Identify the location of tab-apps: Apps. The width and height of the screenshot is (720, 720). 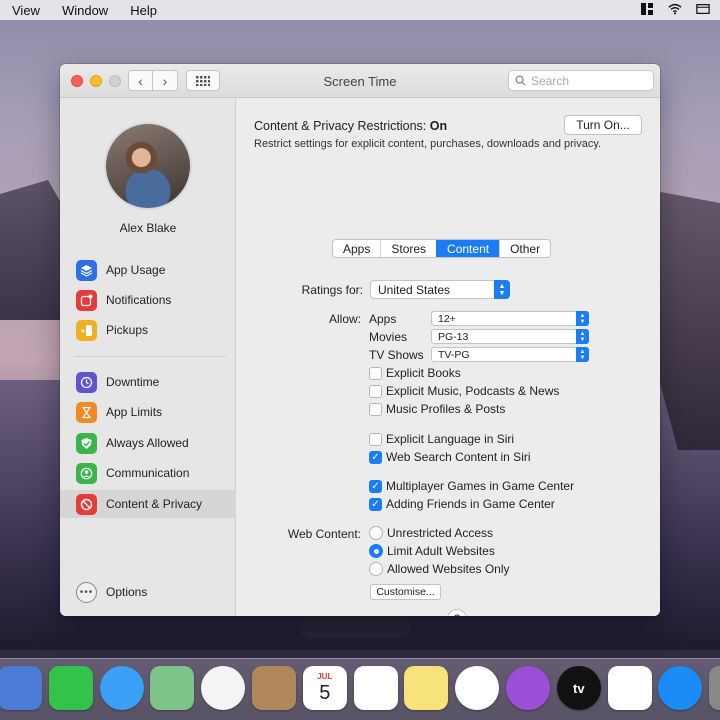
(356, 248).